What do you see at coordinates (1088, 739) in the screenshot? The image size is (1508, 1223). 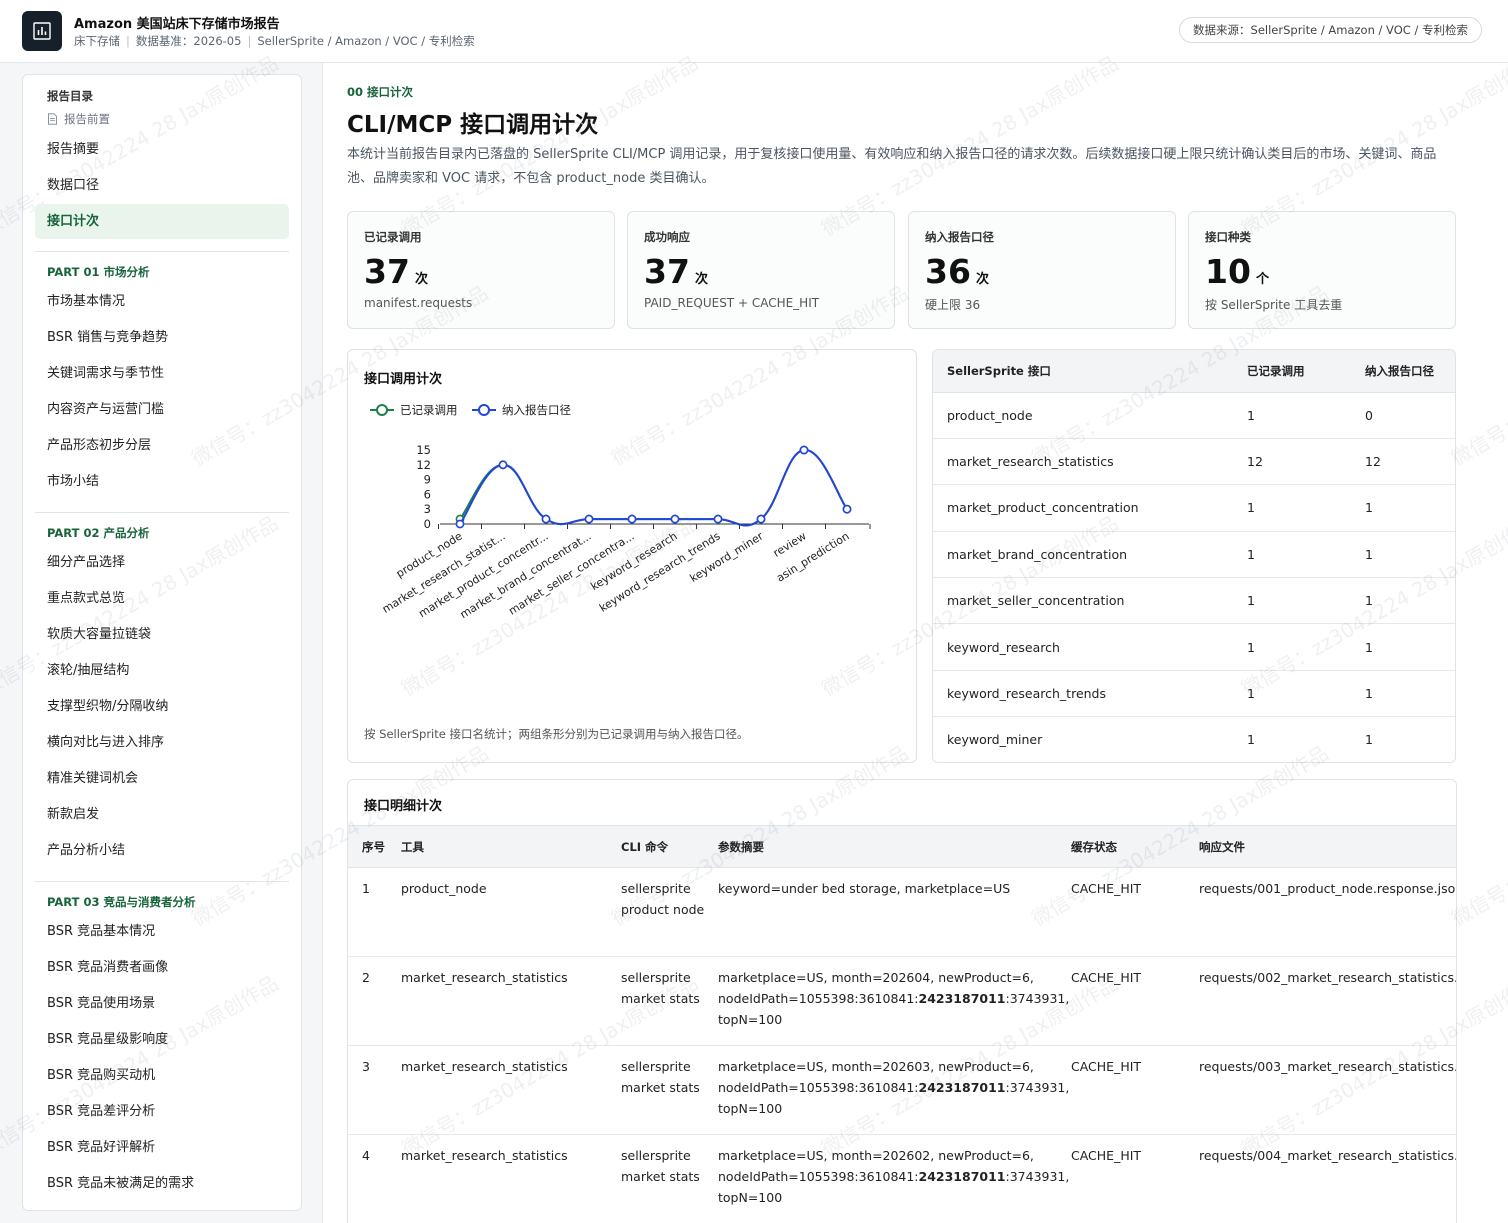 I see `table-cell: keyword_miner` at bounding box center [1088, 739].